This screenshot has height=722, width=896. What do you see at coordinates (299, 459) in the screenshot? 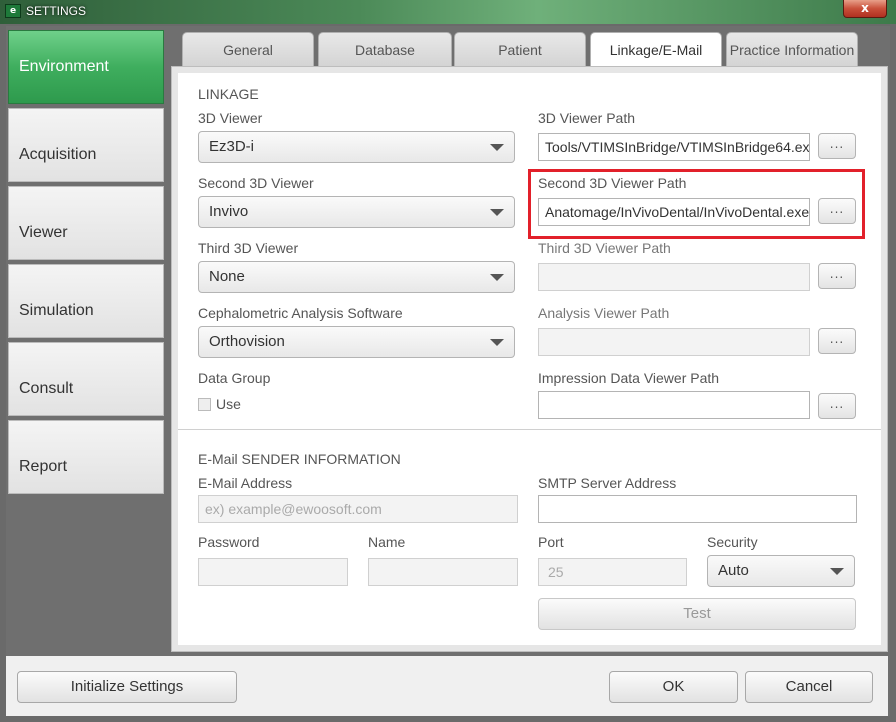
I see `email-section-title: E-Mail SENDER INFORMATION` at bounding box center [299, 459].